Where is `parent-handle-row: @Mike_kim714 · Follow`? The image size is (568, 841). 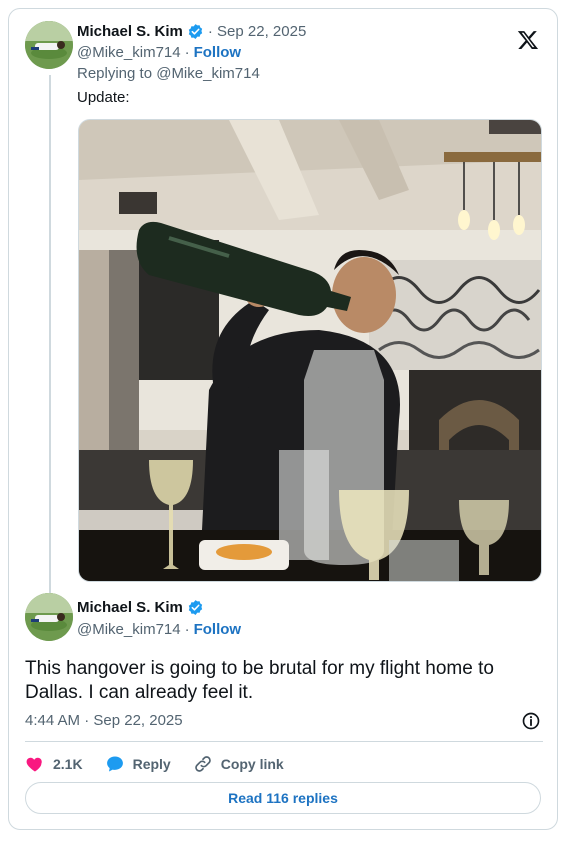
parent-handle-row: @Mike_kim714 · Follow is located at coordinates (159, 52).